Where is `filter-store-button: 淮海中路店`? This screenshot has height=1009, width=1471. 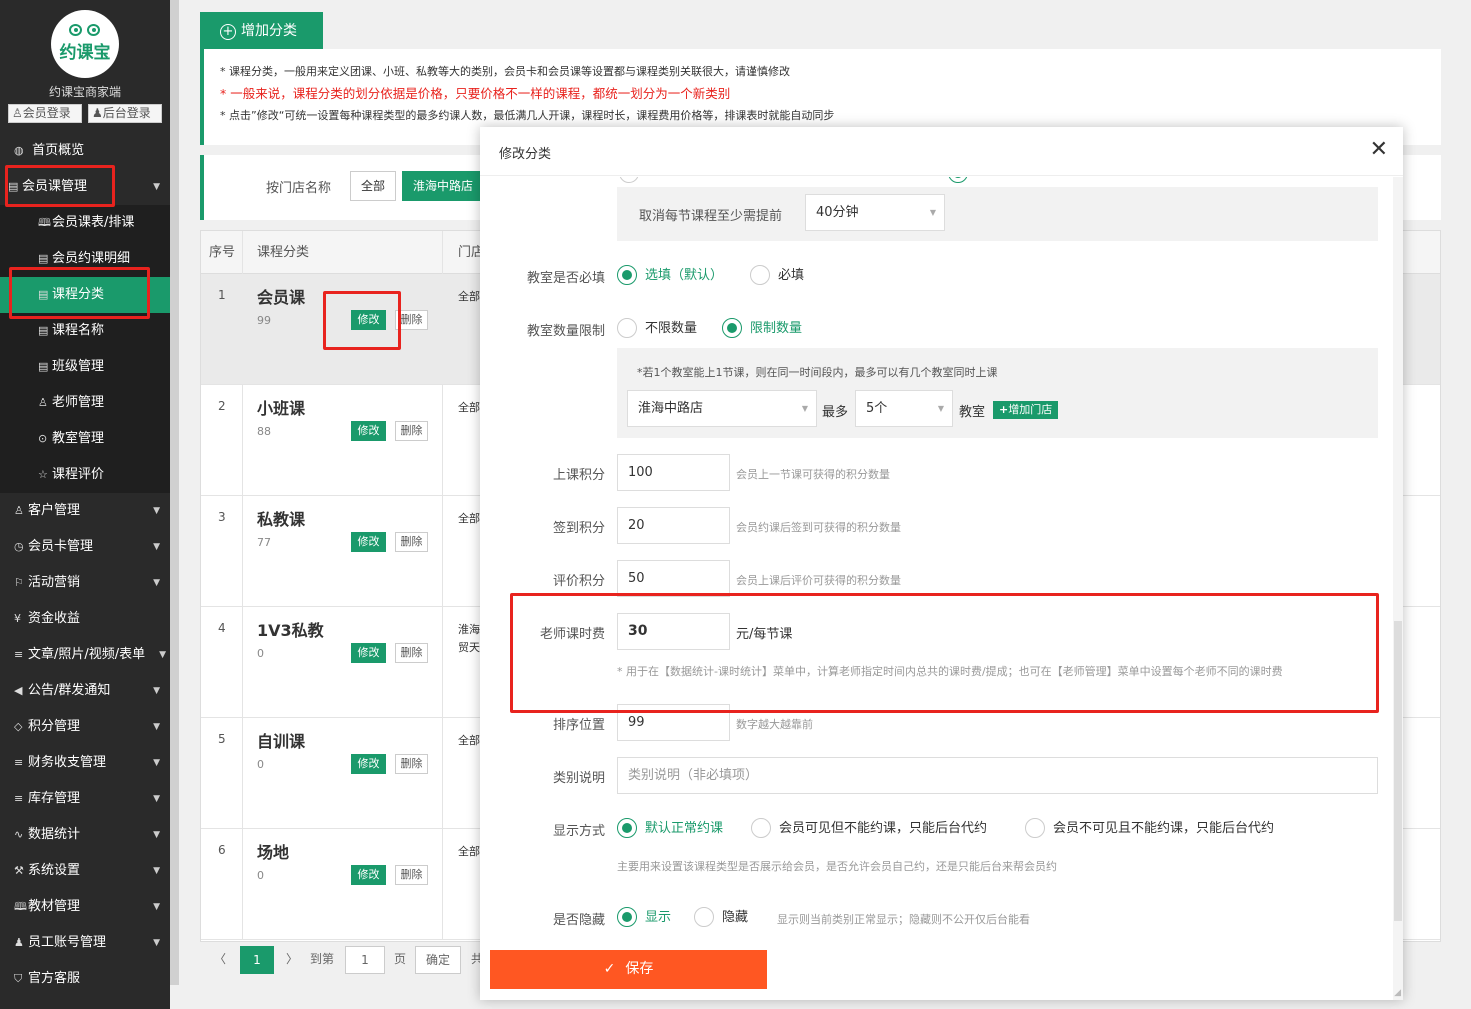 filter-store-button: 淮海中路店 is located at coordinates (443, 186).